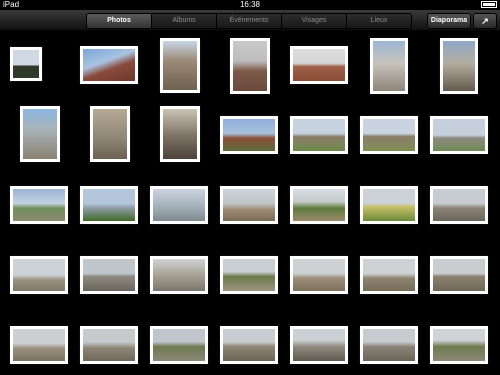 The height and width of the screenshot is (375, 500). I want to click on tab-events: Événements, so click(249, 21).